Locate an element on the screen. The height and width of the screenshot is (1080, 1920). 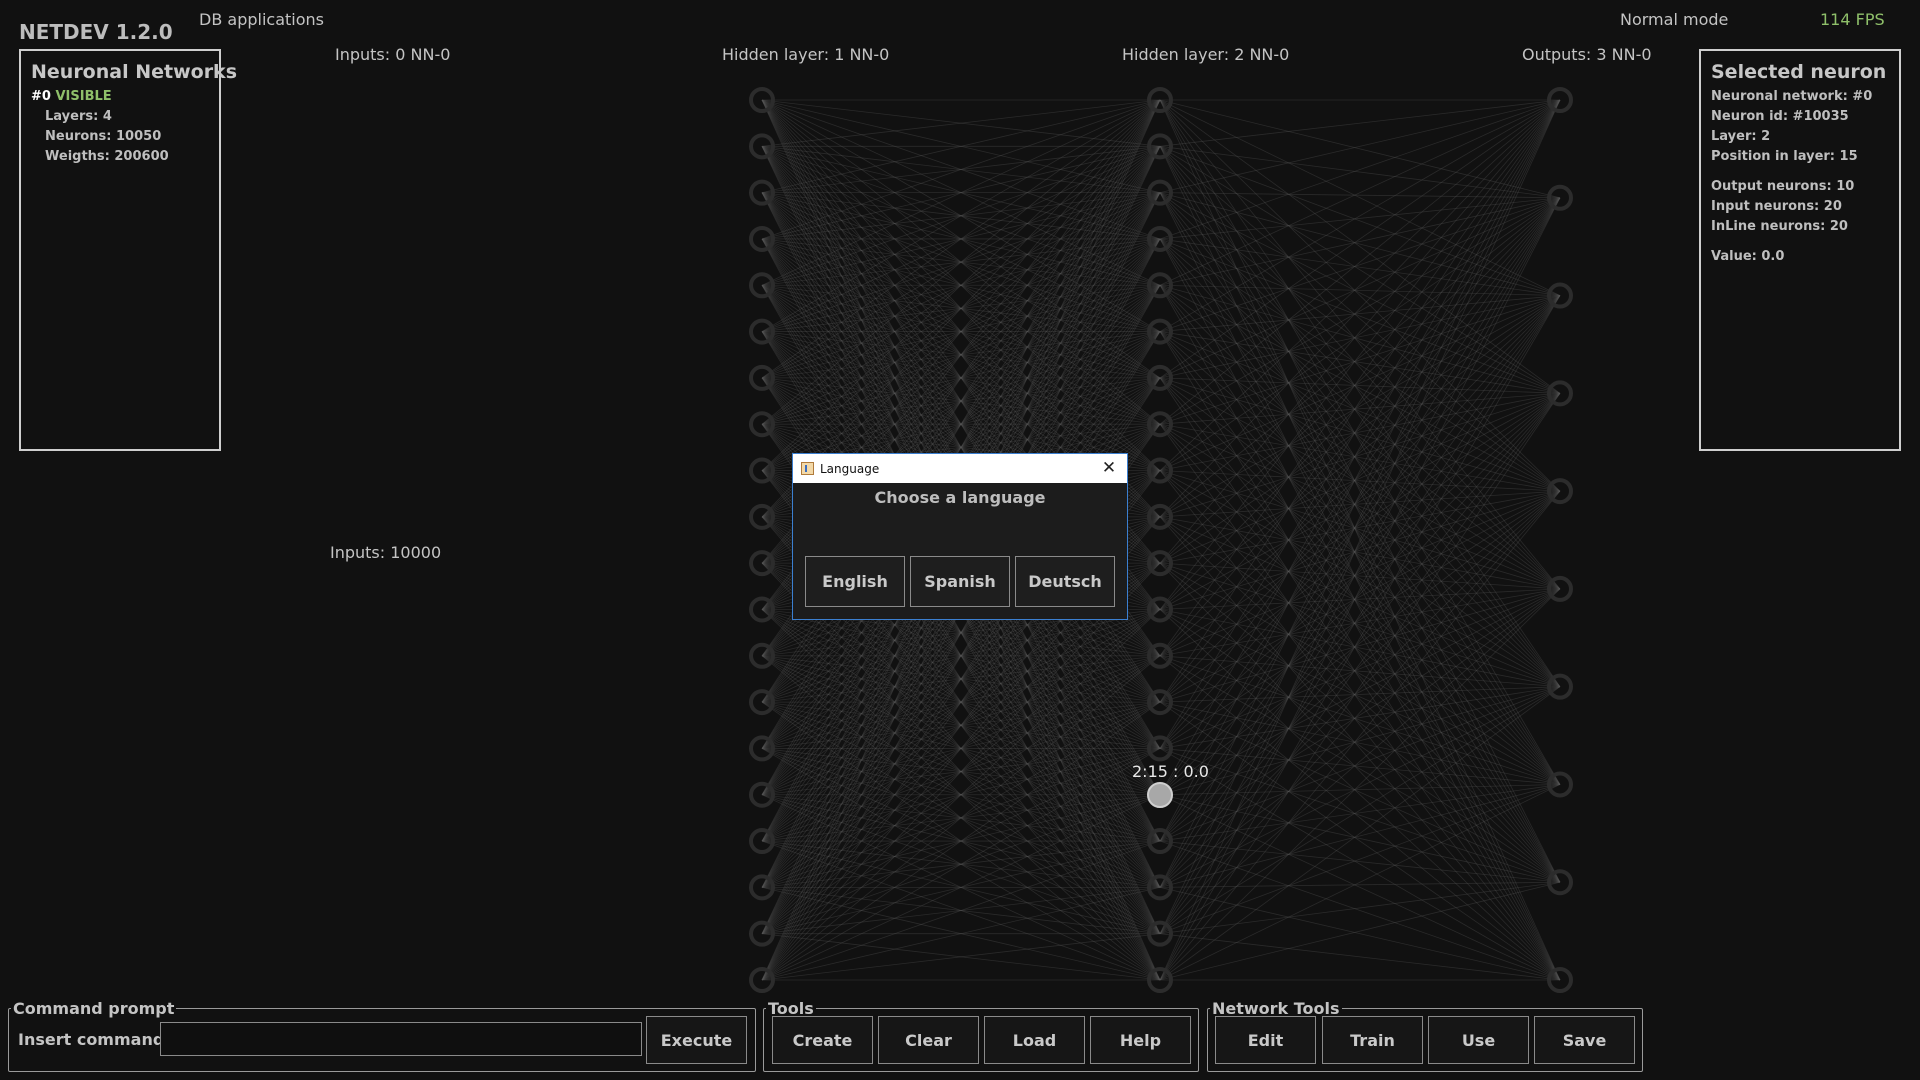
use-button: Use is located at coordinates (1478, 1040).